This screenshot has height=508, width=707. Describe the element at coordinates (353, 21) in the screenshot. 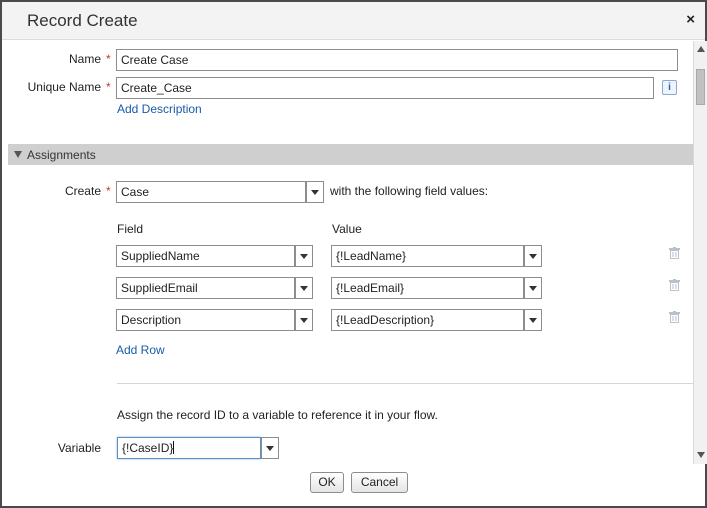

I see `dialog-titlebar: Record Create ×` at that location.